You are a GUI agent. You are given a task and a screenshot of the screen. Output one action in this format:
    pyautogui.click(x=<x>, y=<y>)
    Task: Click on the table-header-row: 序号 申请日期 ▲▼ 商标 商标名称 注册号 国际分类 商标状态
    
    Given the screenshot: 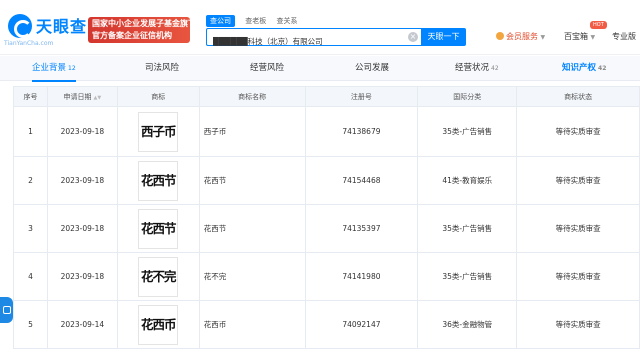 What is the action you would take?
    pyautogui.click(x=326, y=96)
    